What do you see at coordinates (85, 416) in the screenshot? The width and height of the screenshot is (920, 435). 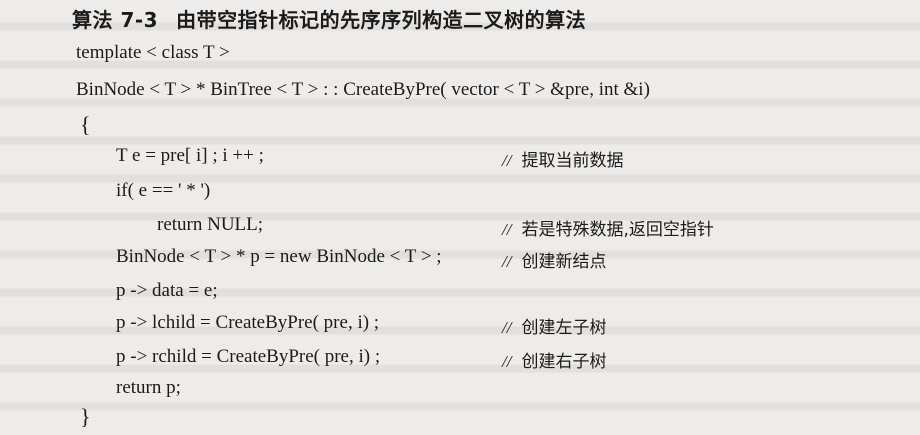 I see `close-brace: }` at bounding box center [85, 416].